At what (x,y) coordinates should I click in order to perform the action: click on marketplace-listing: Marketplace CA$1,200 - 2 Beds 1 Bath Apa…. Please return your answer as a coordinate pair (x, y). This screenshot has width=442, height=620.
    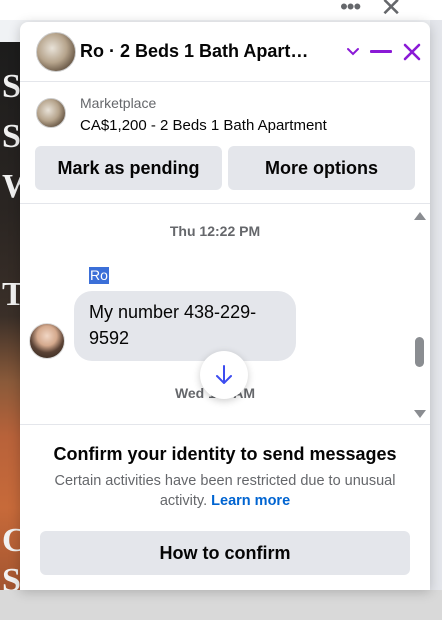
    Looking at the image, I should click on (225, 110).